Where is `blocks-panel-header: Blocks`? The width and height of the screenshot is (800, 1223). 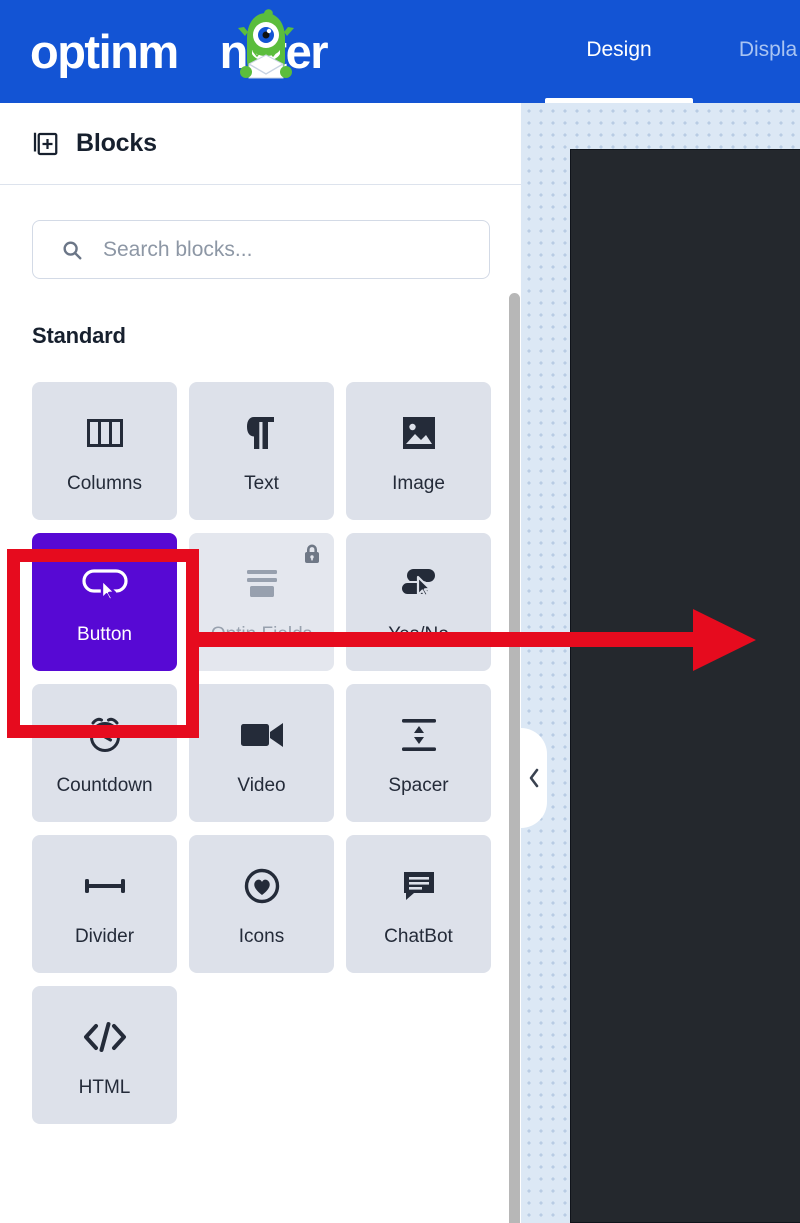
blocks-panel-header: Blocks is located at coordinates (260, 144).